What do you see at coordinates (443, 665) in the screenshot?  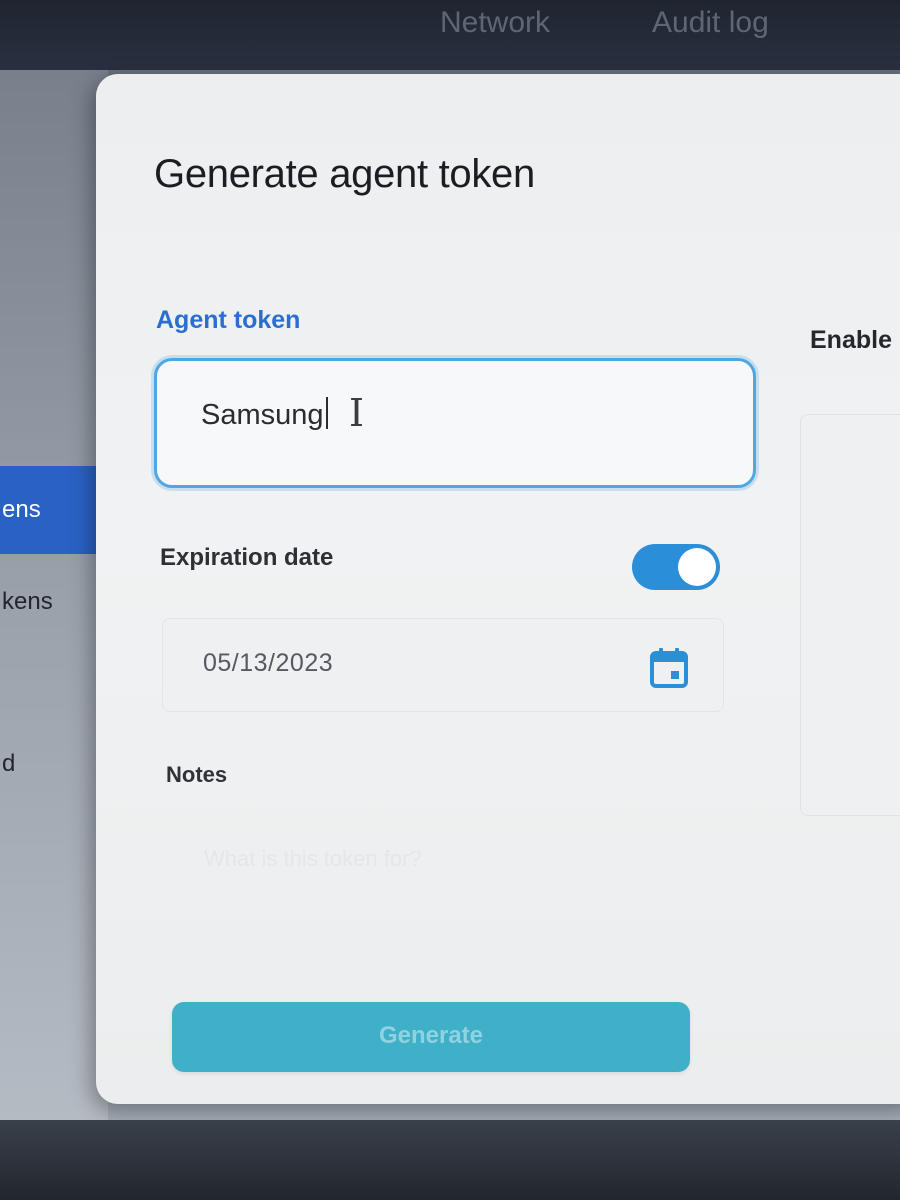 I see `expiration-date-input: 05/13/2023` at bounding box center [443, 665].